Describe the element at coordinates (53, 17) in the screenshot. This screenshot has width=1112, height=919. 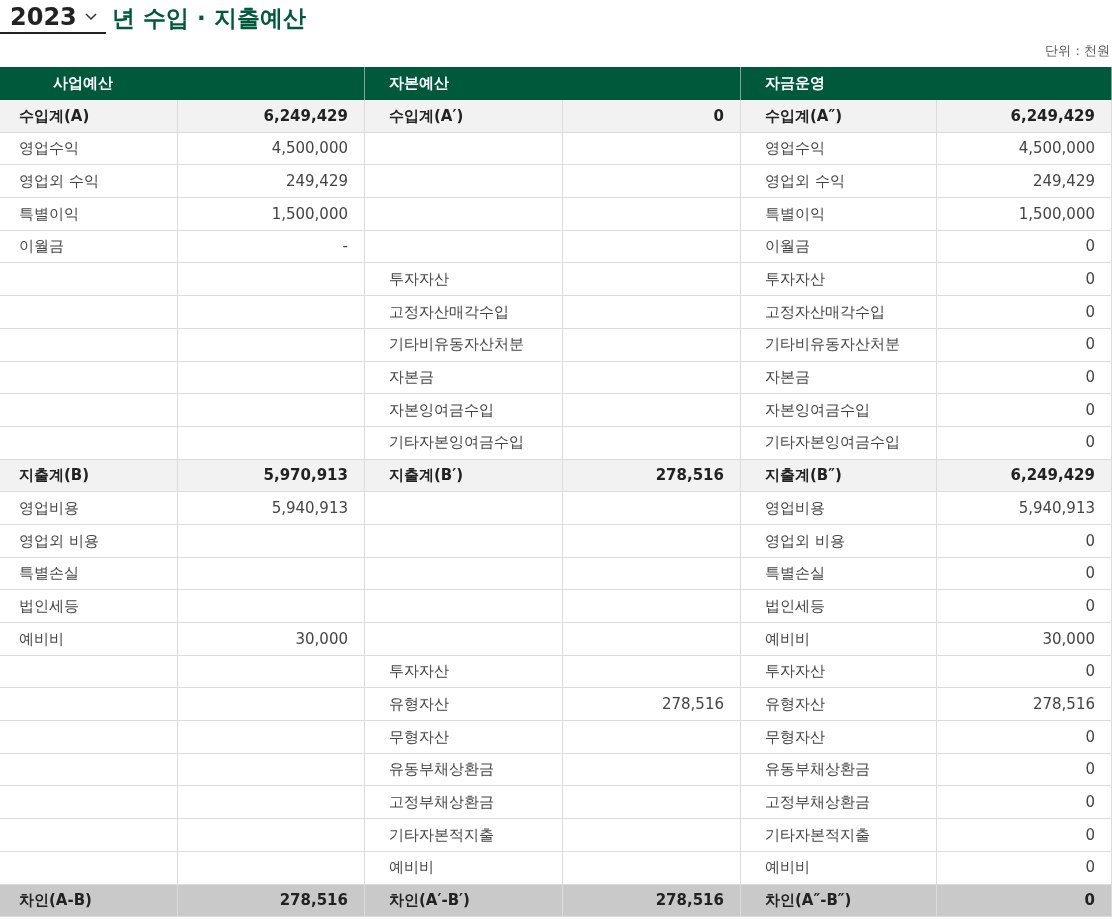
I see `year-select: 2023` at that location.